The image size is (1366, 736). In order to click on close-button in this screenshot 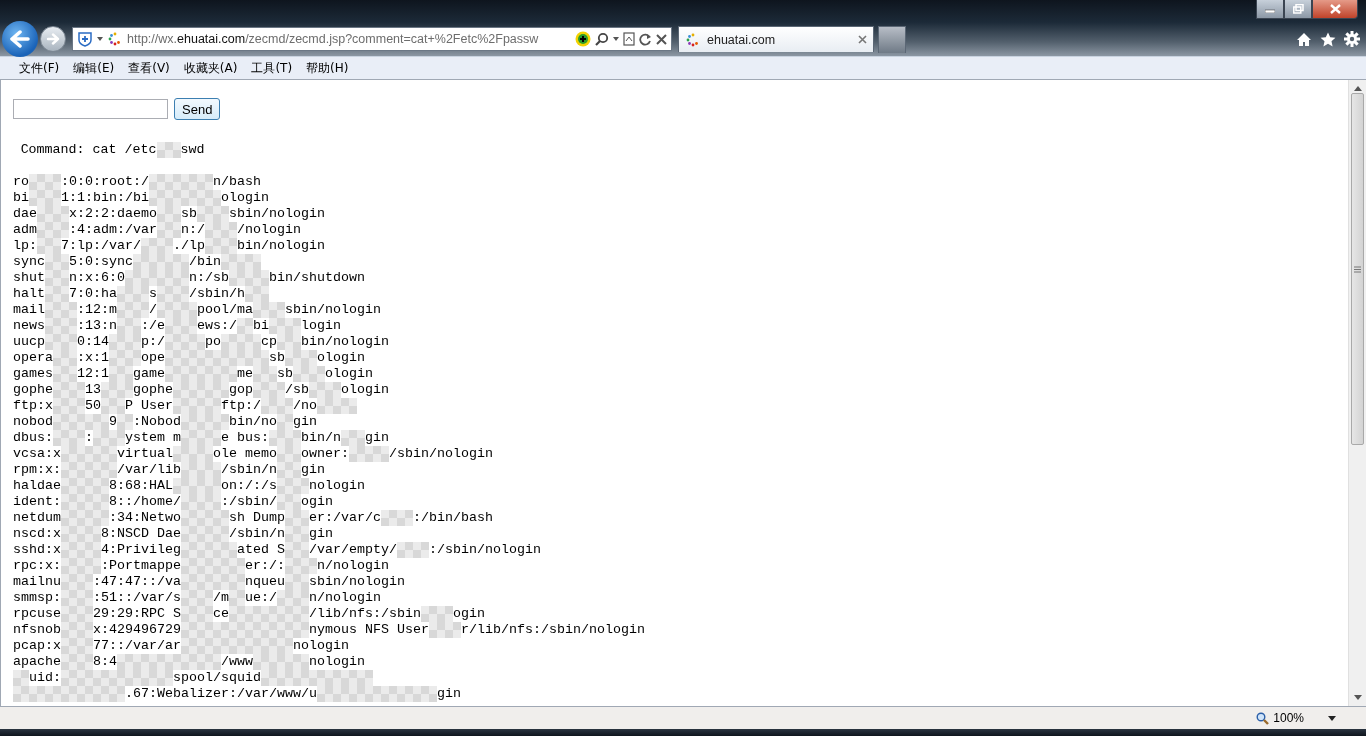, I will do `click(1335, 9)`.